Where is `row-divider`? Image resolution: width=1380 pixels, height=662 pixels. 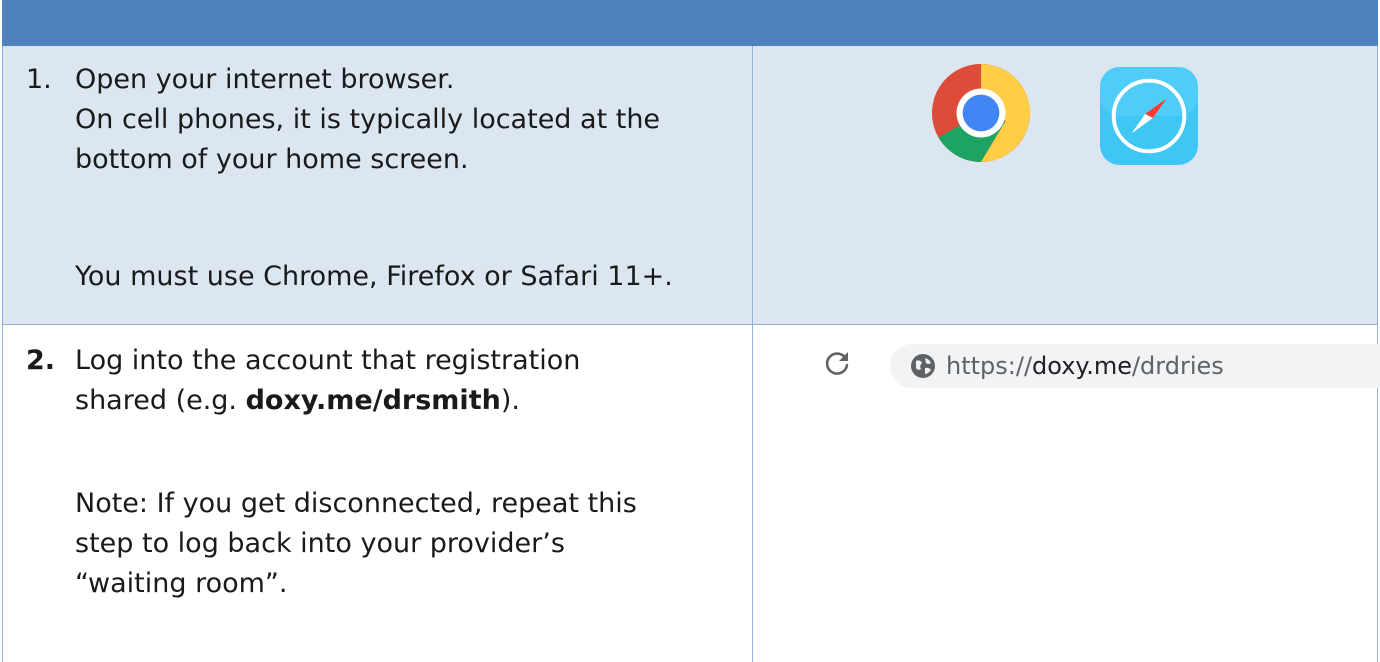 row-divider is located at coordinates (690, 324).